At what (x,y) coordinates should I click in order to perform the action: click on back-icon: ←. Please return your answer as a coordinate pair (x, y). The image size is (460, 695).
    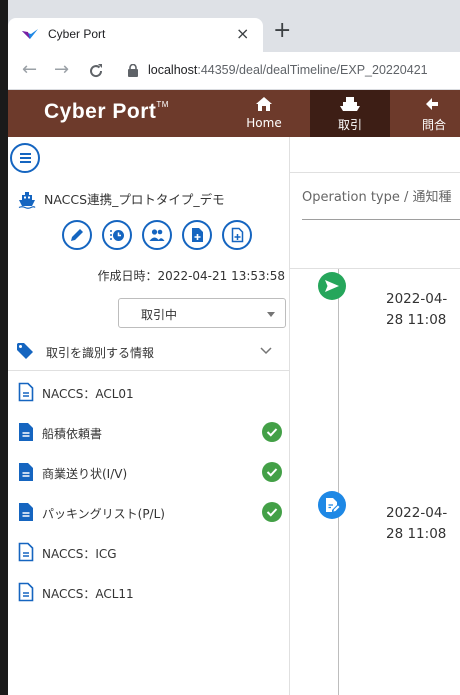
    Looking at the image, I should click on (29, 70).